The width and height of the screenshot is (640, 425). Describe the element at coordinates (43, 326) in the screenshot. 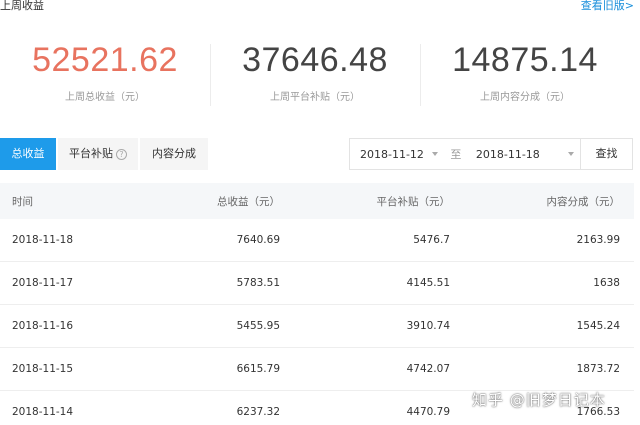

I see `cell-date: 2018-11-16` at that location.